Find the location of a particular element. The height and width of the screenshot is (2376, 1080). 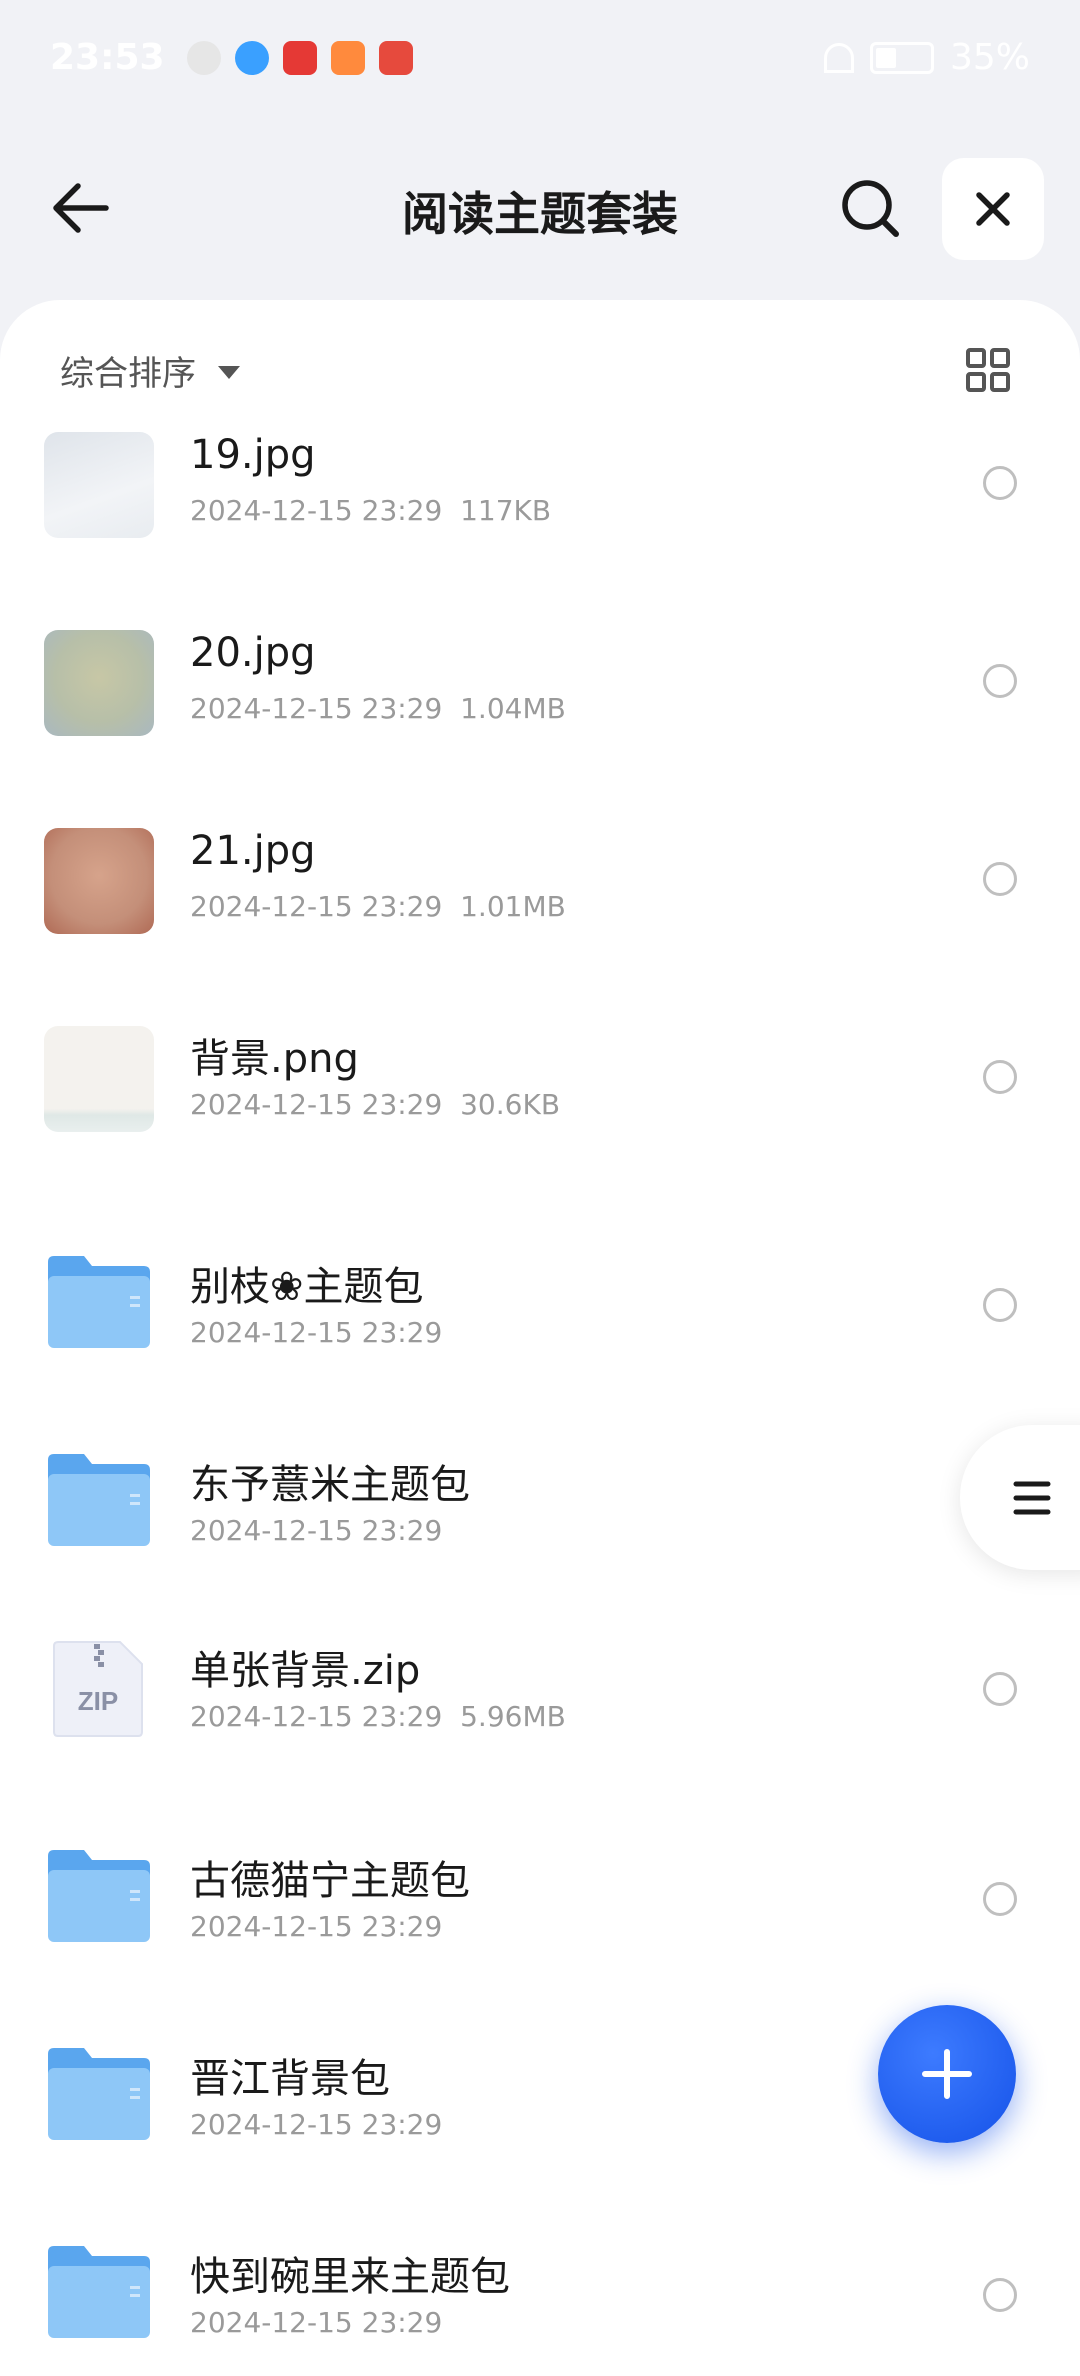

menu-icon is located at coordinates (1032, 1497).